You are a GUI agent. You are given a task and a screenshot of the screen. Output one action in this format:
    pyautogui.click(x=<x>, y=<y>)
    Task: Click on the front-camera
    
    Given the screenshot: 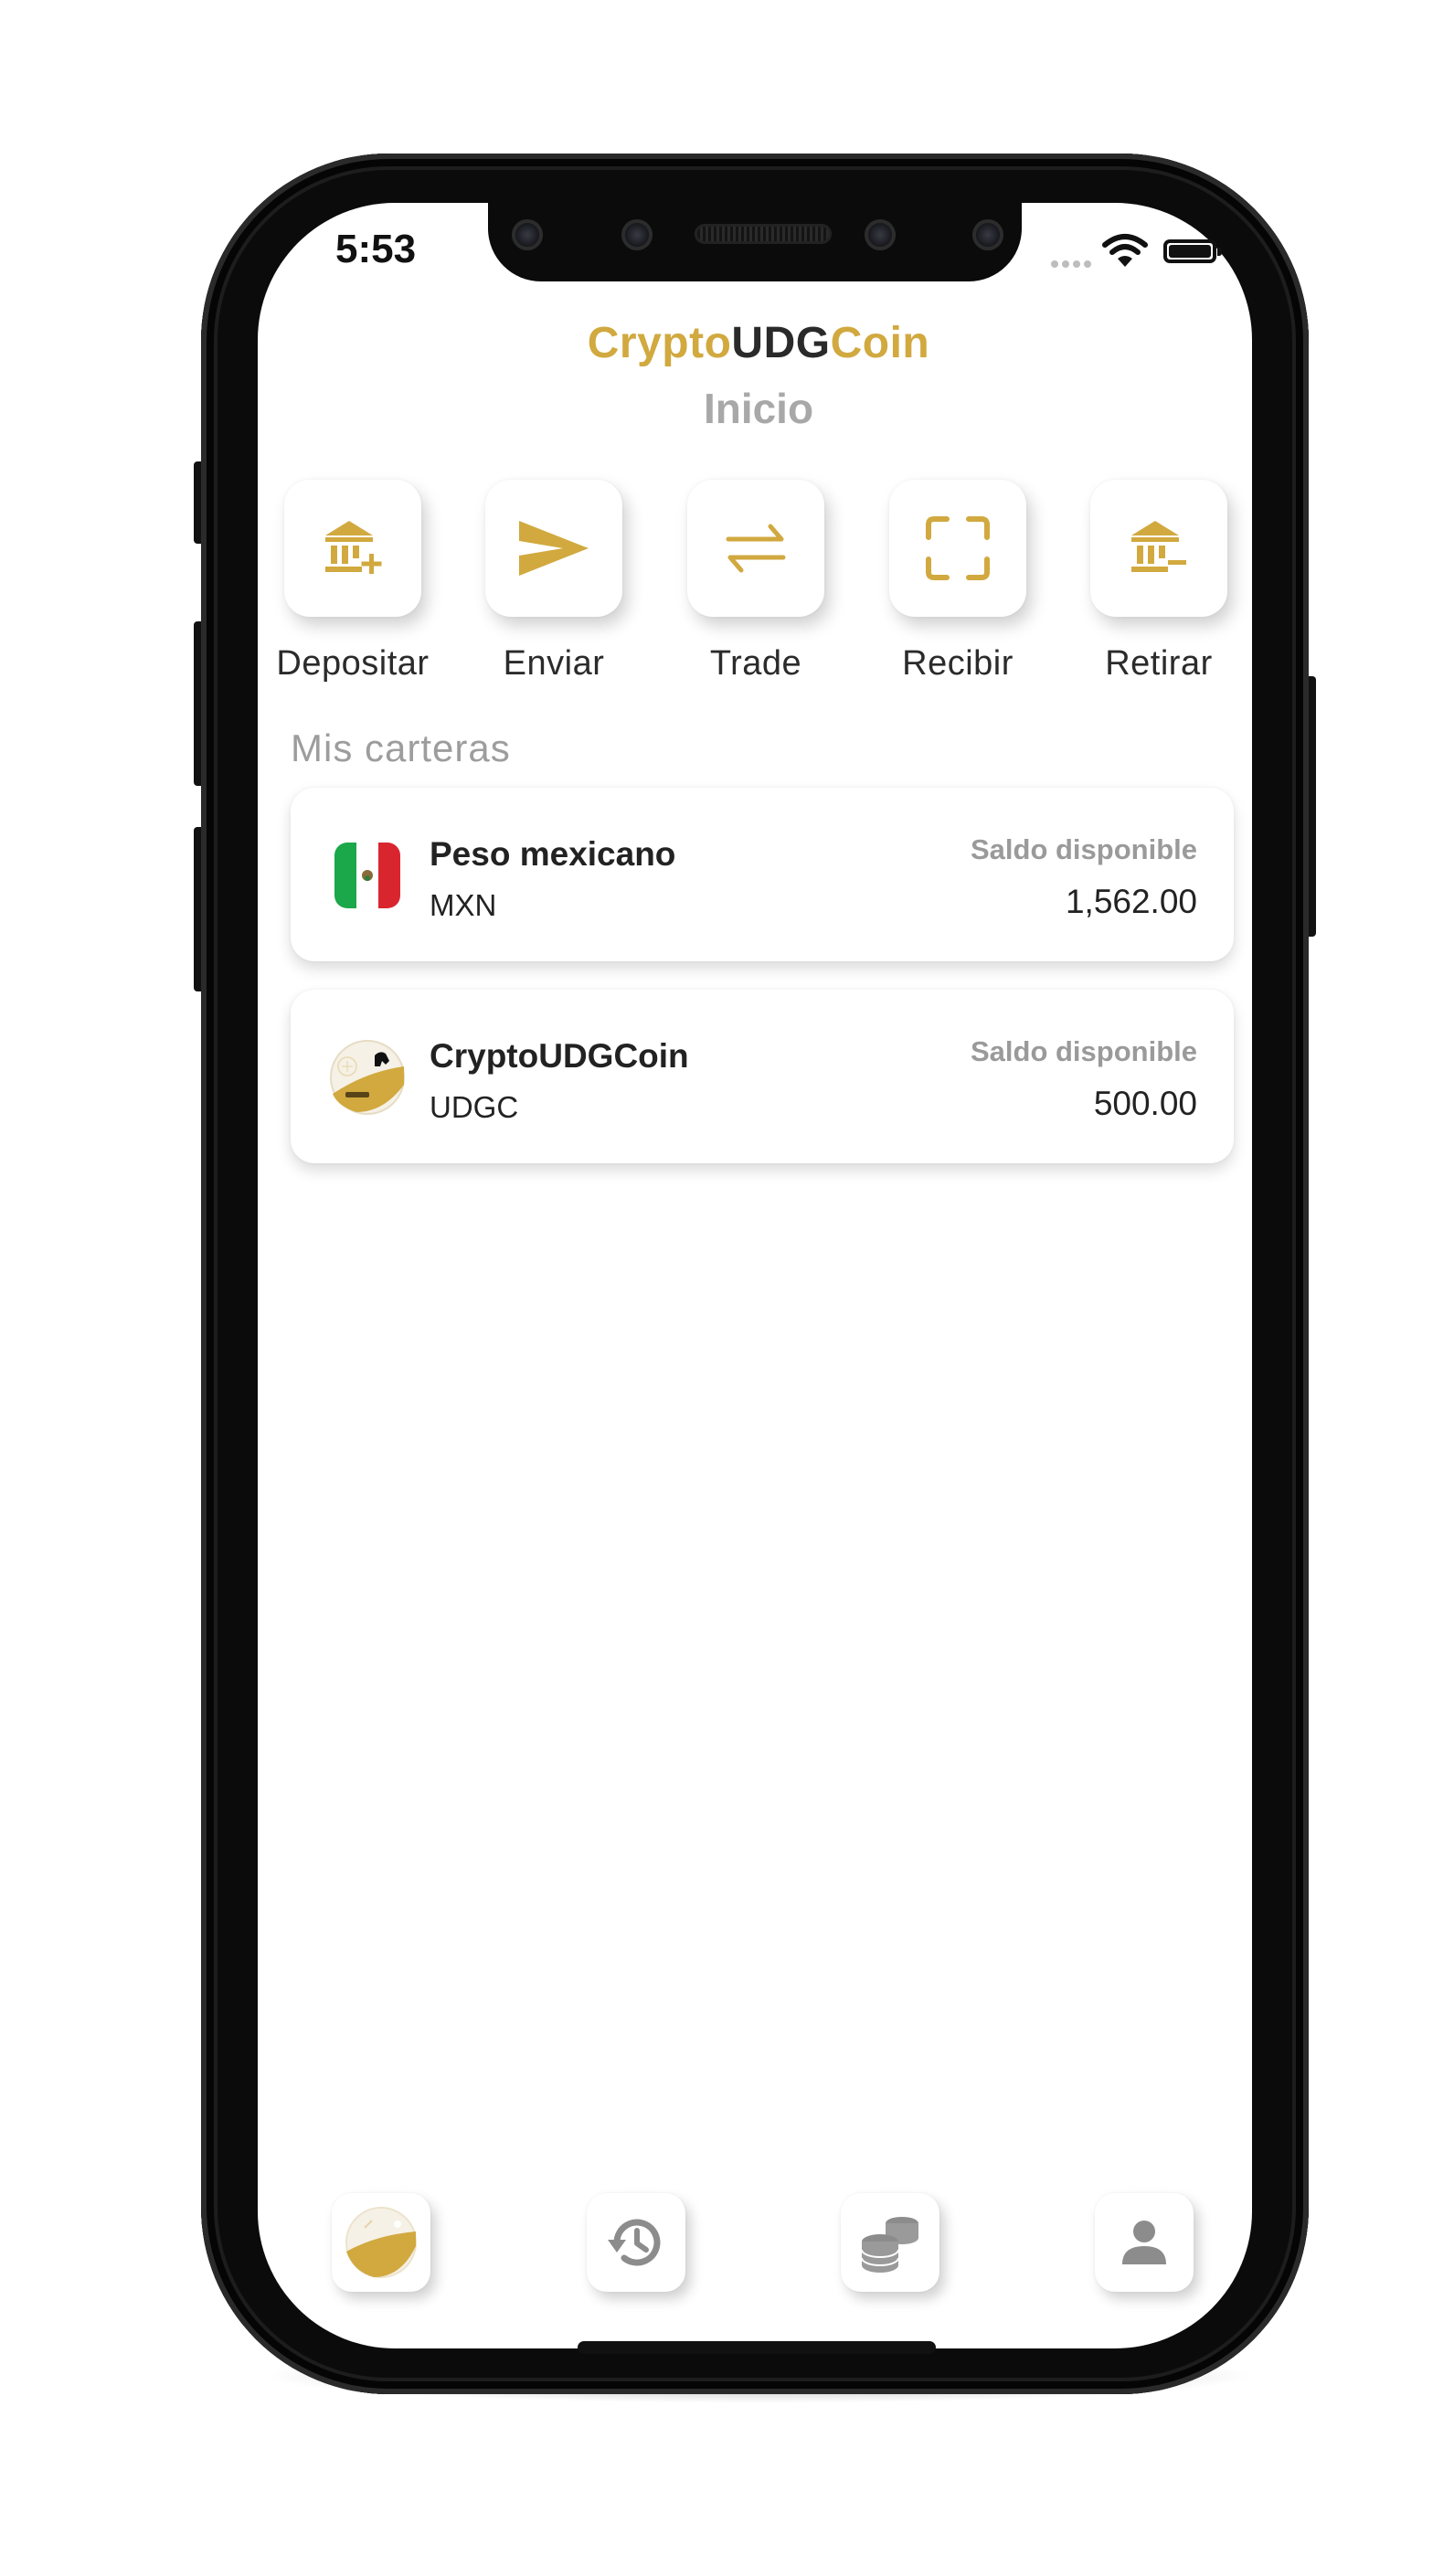 What is the action you would take?
    pyautogui.click(x=880, y=234)
    